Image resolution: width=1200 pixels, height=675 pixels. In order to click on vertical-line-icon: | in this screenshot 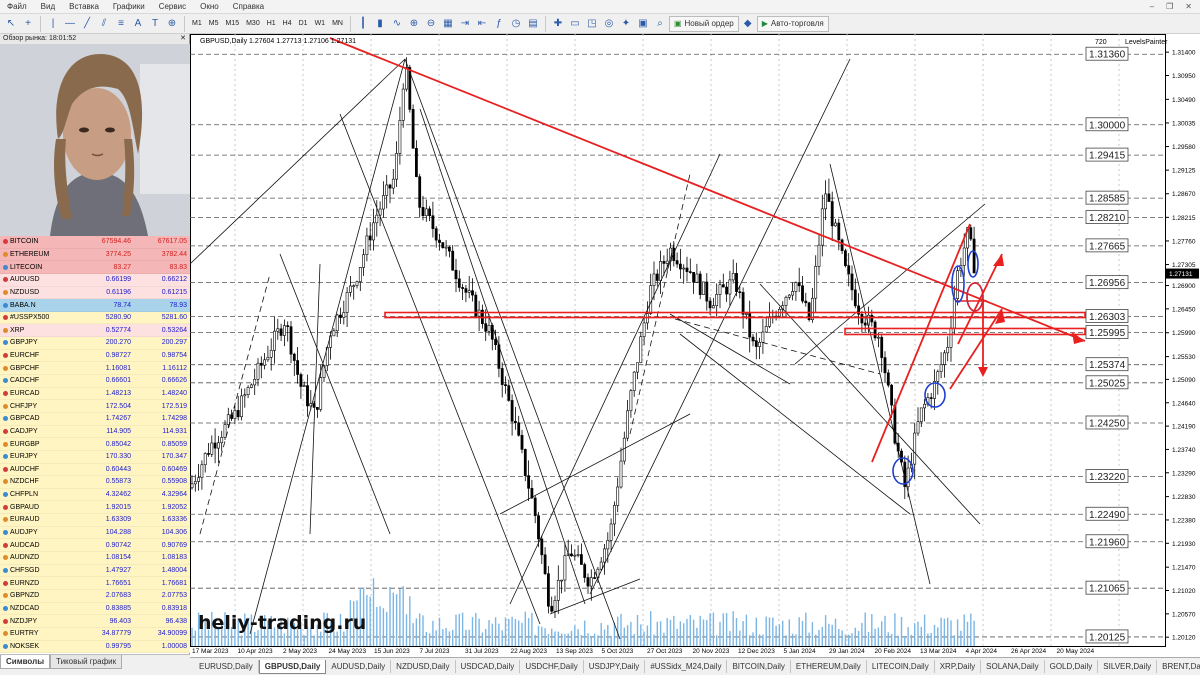, I will do `click(53, 24)`.